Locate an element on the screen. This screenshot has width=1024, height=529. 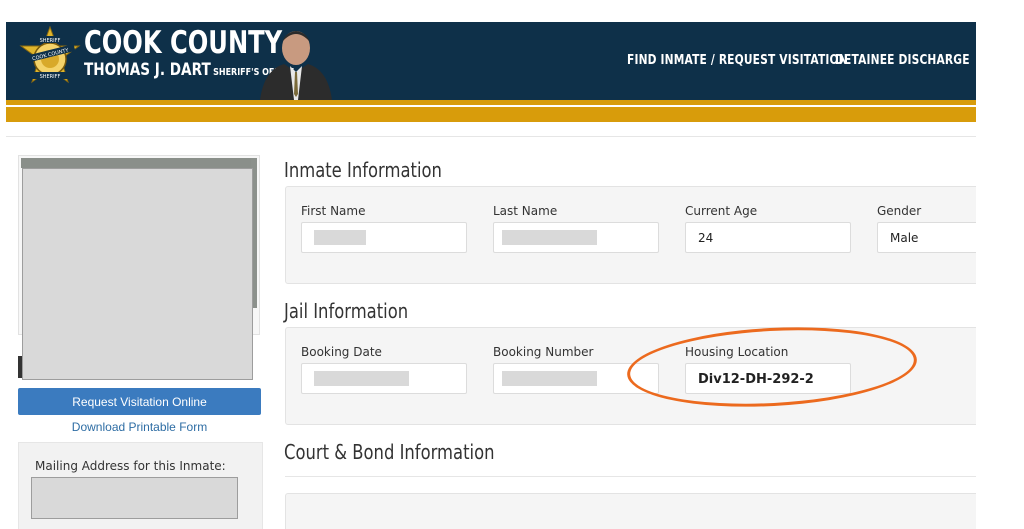
redacted-address is located at coordinates (134, 498).